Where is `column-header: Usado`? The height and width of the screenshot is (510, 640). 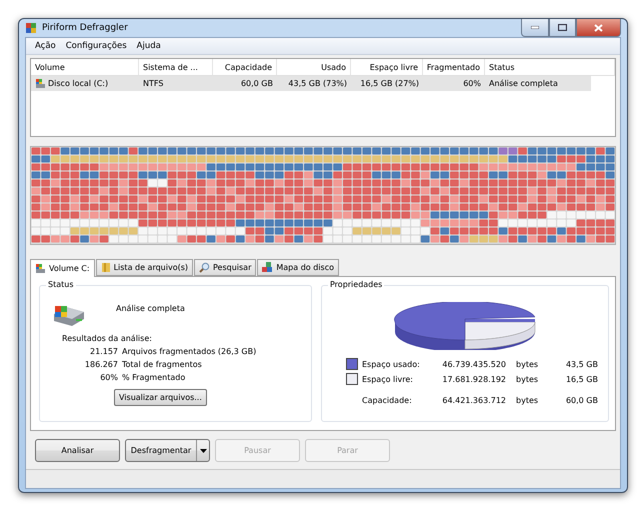
column-header: Usado is located at coordinates (314, 67).